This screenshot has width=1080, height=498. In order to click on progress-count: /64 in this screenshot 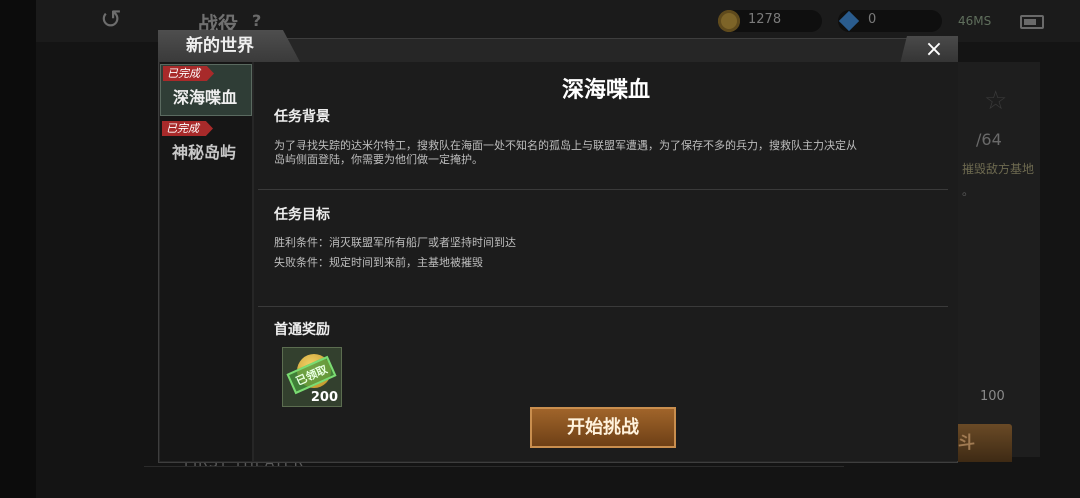, I will do `click(989, 139)`.